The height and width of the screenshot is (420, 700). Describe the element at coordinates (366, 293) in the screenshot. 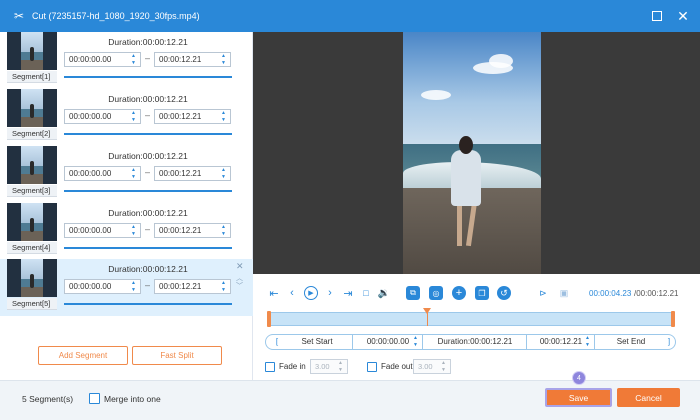

I see `stop-icon: □` at that location.